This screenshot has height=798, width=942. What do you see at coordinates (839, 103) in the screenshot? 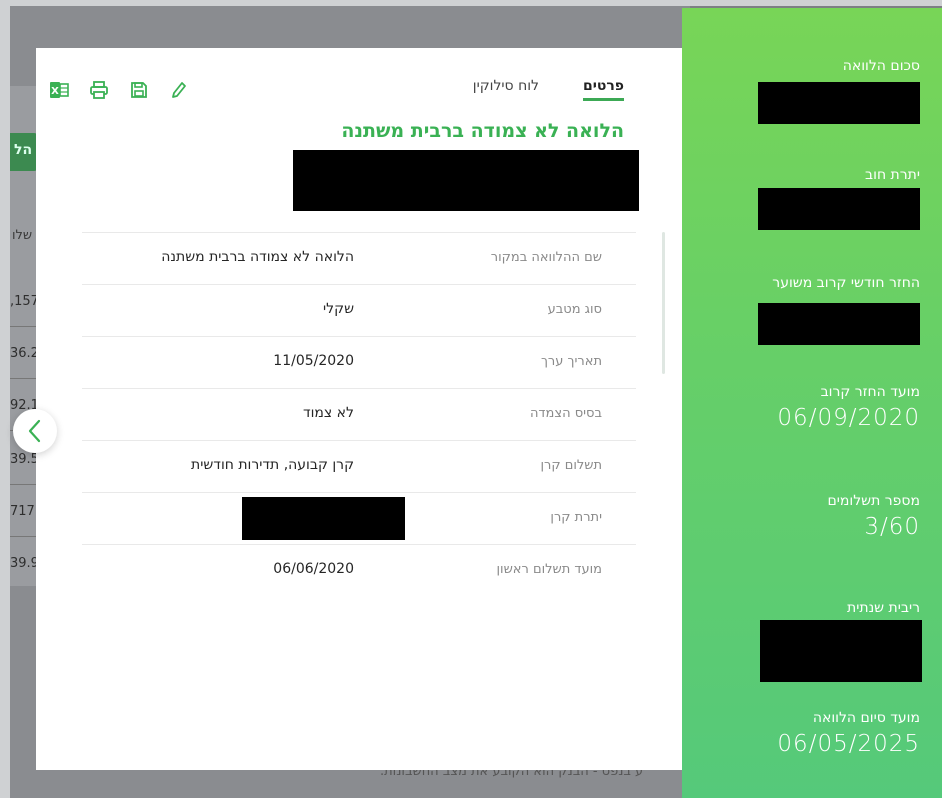
I see `redacted-loan-amount` at bounding box center [839, 103].